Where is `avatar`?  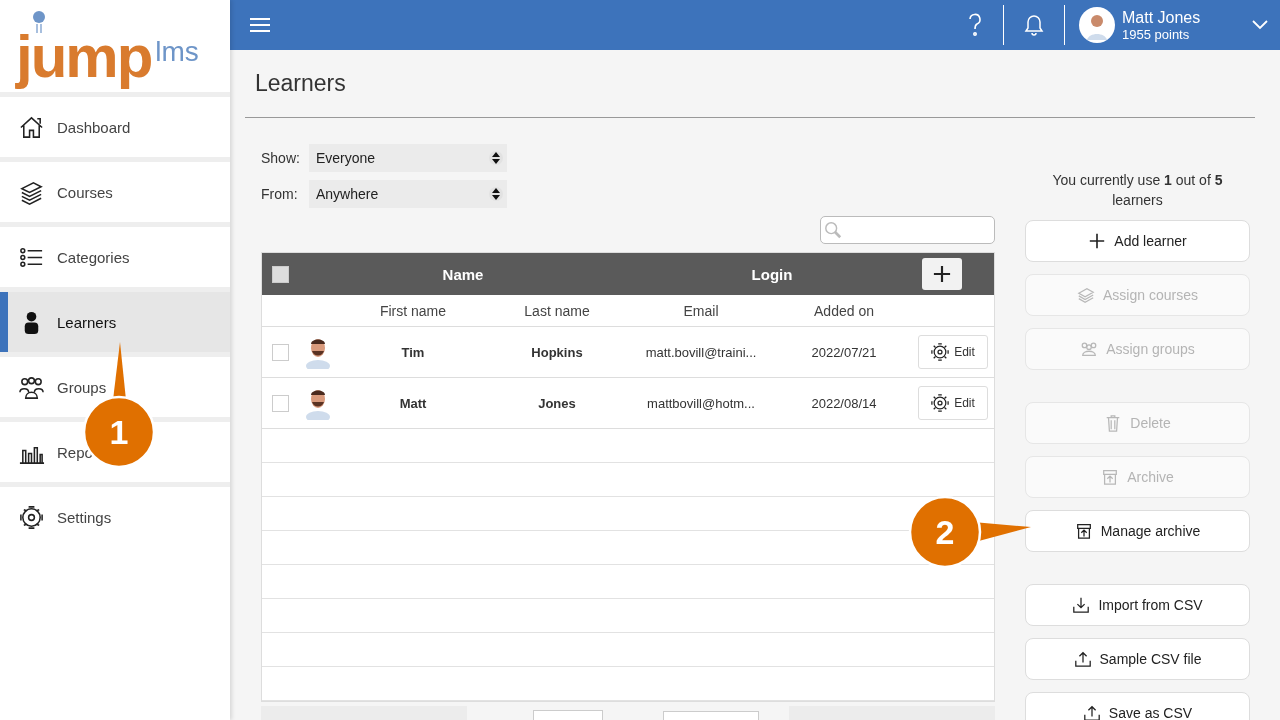 avatar is located at coordinates (1097, 25).